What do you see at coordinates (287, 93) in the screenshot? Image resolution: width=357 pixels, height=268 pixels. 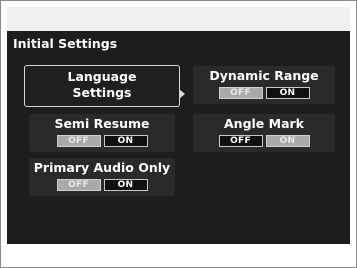 I see `dynamic-range-on-button: ON` at bounding box center [287, 93].